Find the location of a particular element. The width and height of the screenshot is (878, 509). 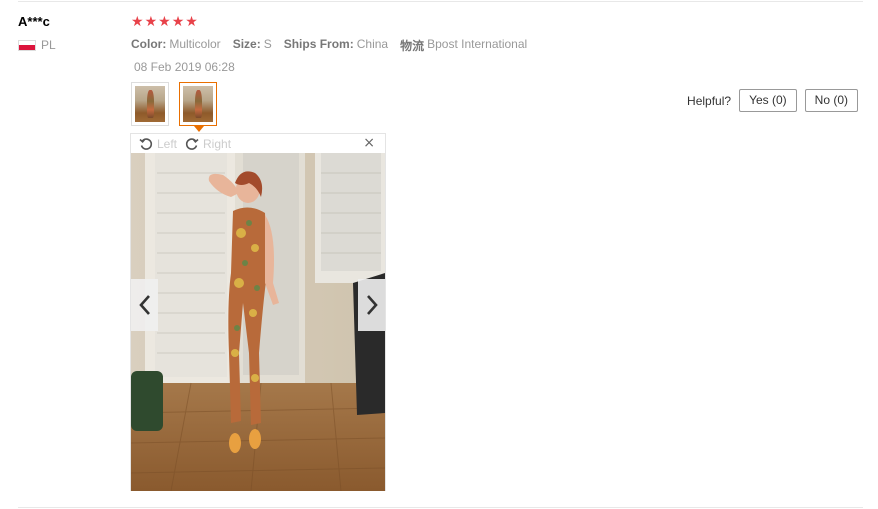

previous-photo-button is located at coordinates (144, 305).